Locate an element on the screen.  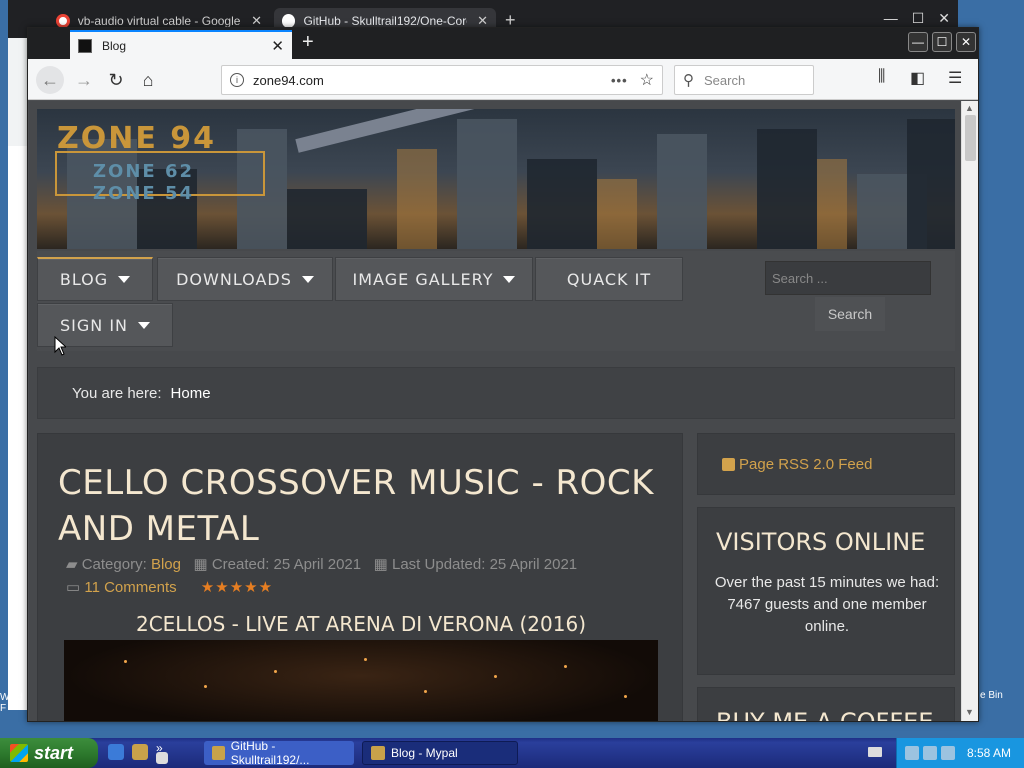
start-button: start is located at coordinates (49, 753).